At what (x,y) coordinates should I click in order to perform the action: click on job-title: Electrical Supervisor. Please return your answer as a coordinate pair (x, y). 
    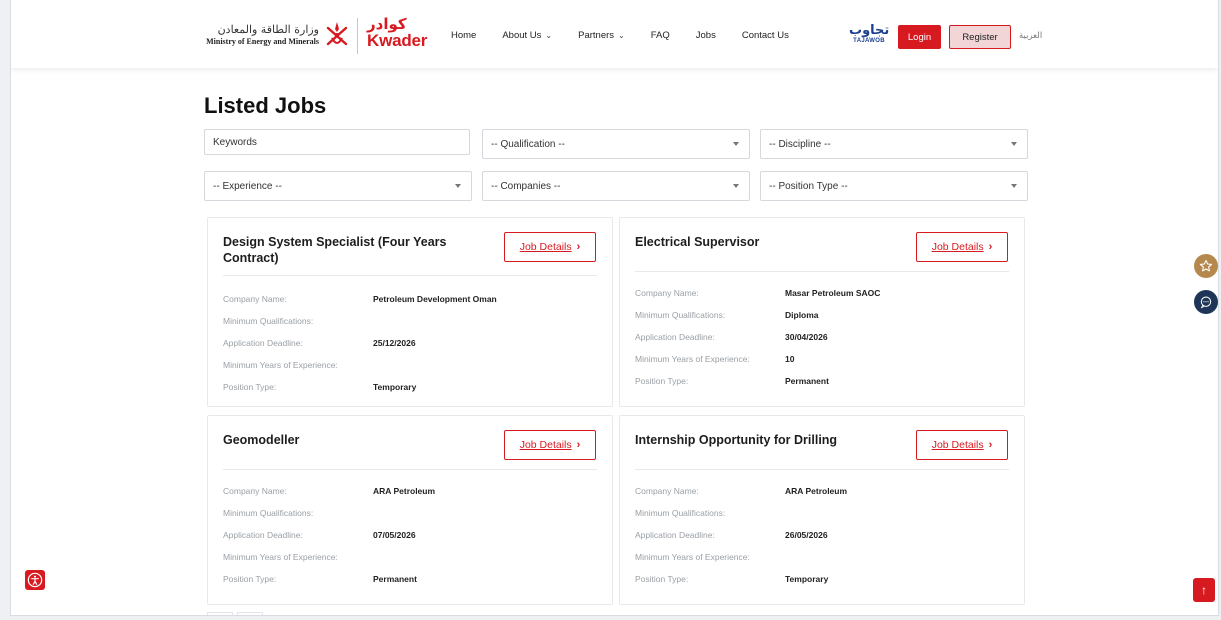
    Looking at the image, I should click on (765, 242).